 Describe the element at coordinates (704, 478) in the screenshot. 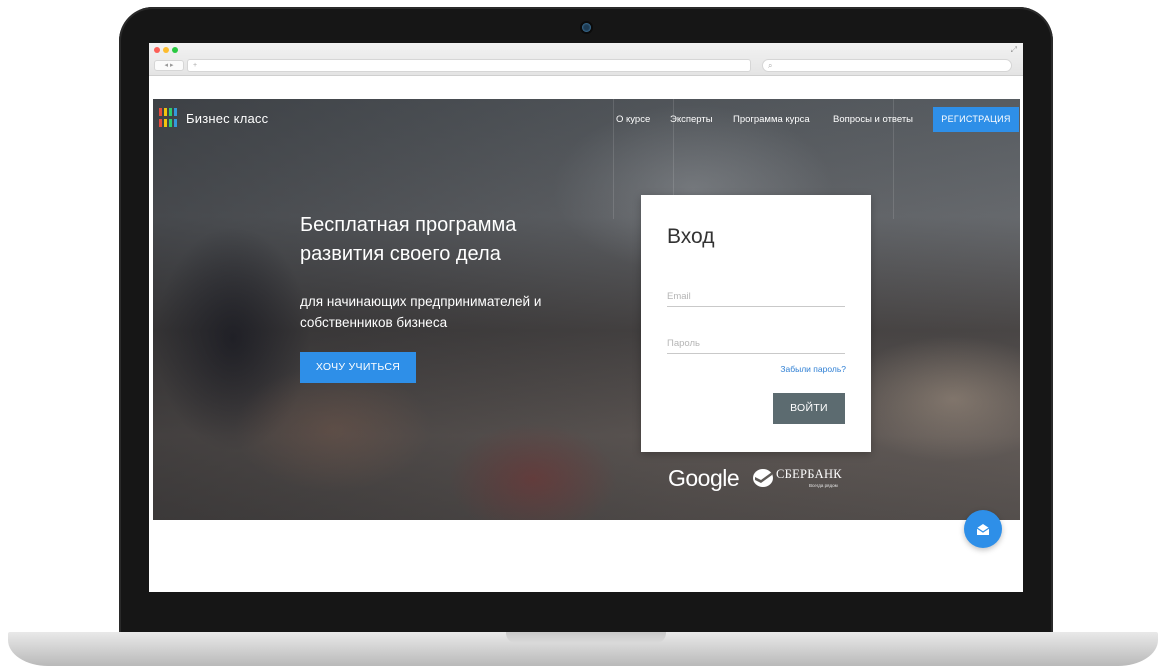

I see `partner-logo-google: Google` at that location.